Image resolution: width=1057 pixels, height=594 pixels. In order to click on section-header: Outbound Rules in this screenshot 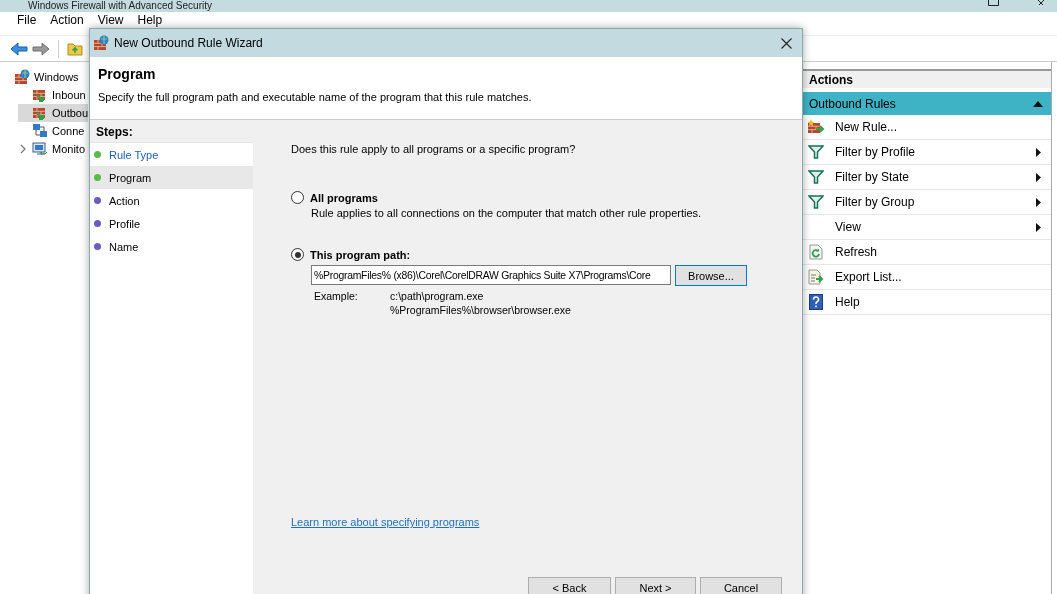, I will do `click(927, 103)`.